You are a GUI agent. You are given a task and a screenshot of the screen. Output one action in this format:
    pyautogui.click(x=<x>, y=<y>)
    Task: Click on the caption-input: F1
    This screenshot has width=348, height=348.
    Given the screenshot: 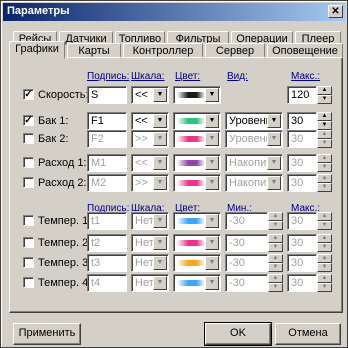 What is the action you would take?
    pyautogui.click(x=107, y=121)
    